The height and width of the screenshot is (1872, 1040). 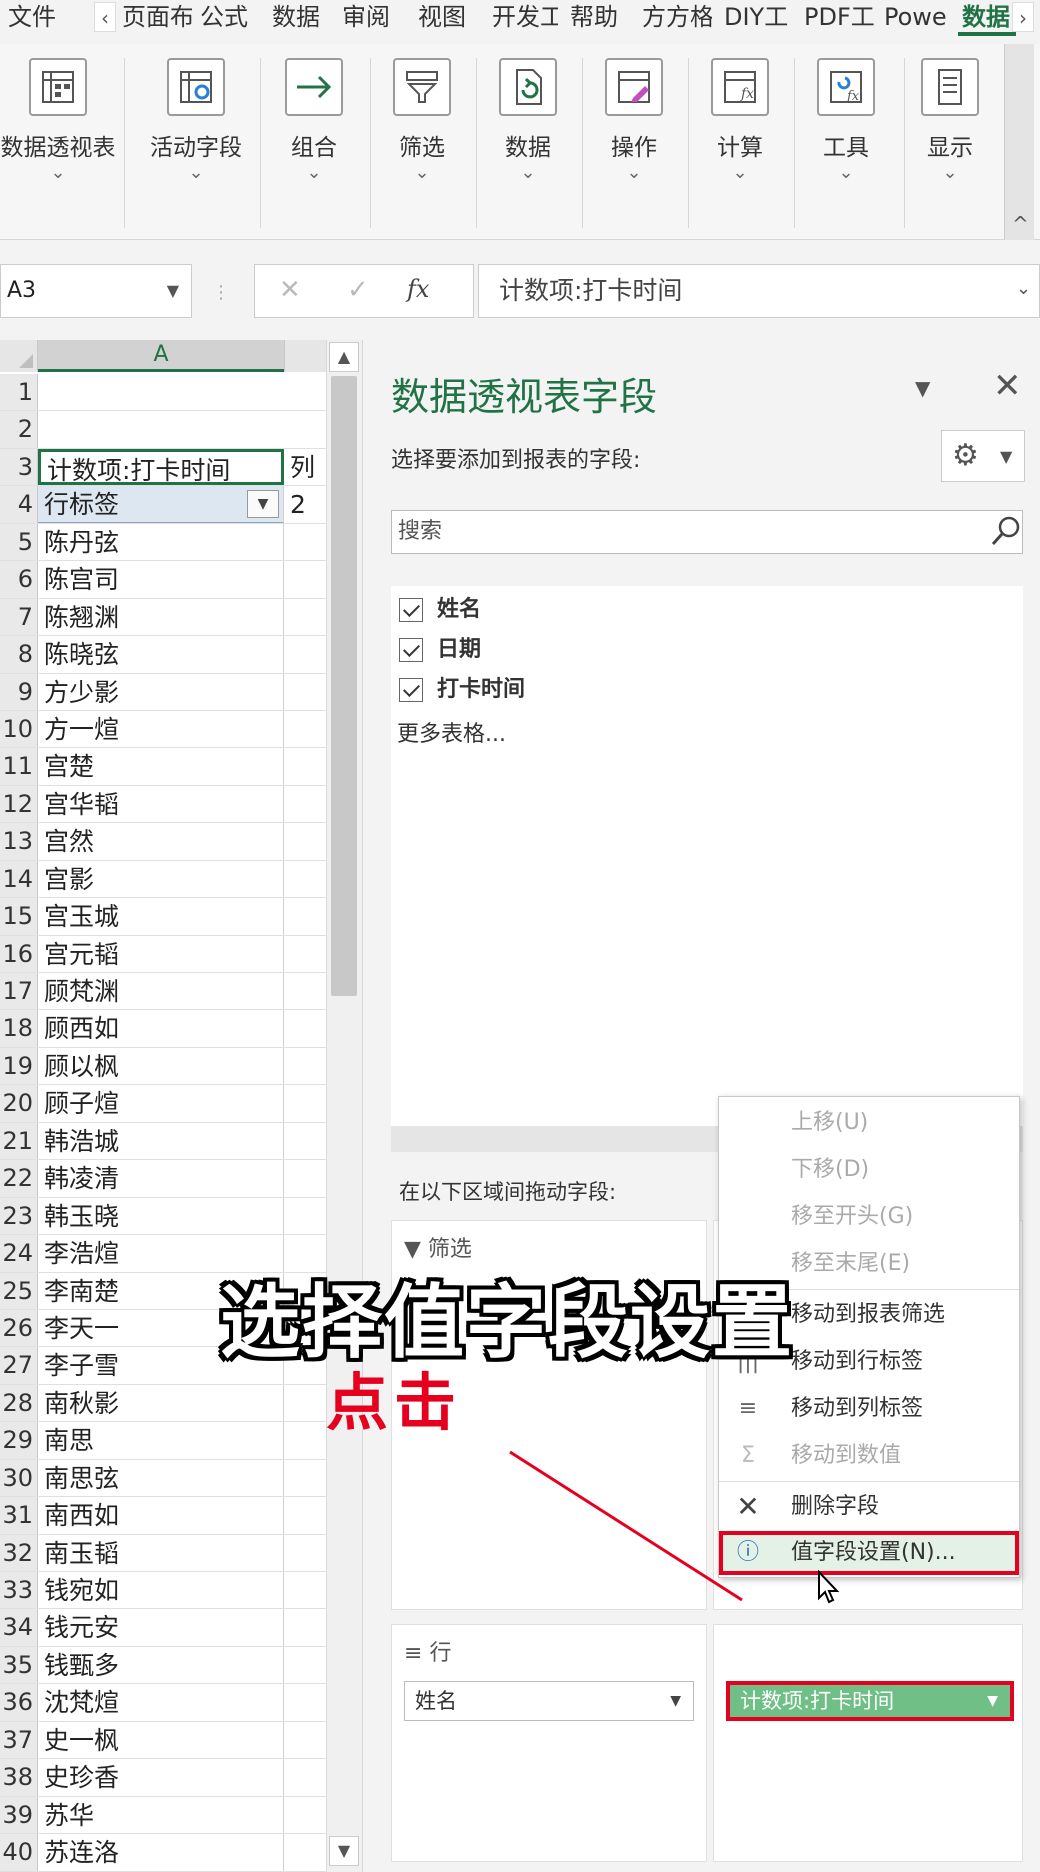 I want to click on menu-move-up: 上移(U), so click(x=869, y=1123).